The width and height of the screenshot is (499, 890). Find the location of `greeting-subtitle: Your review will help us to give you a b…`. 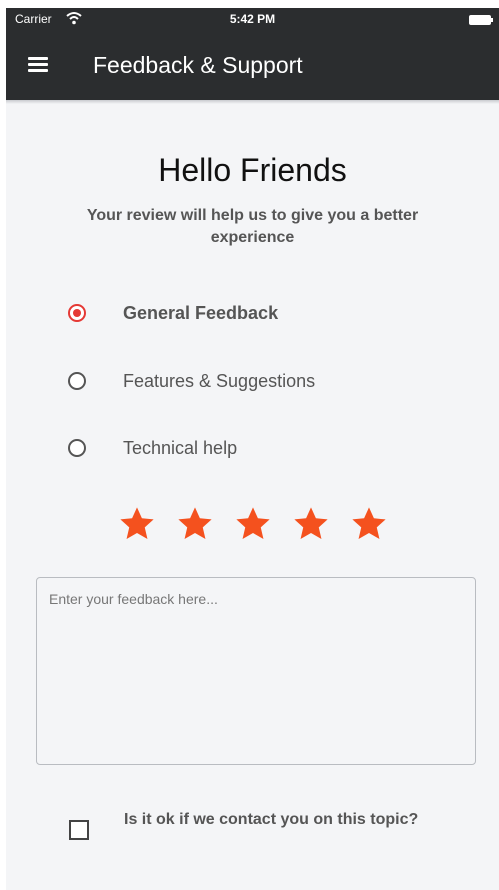

greeting-subtitle: Your review will help us to give you a b… is located at coordinates (252, 226).